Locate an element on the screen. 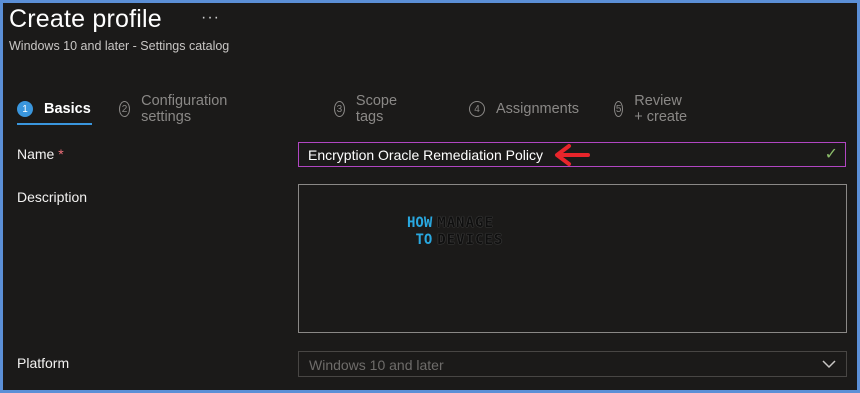 The height and width of the screenshot is (393, 860). tab-scope-tags: 3 Scope tags is located at coordinates (368, 109).